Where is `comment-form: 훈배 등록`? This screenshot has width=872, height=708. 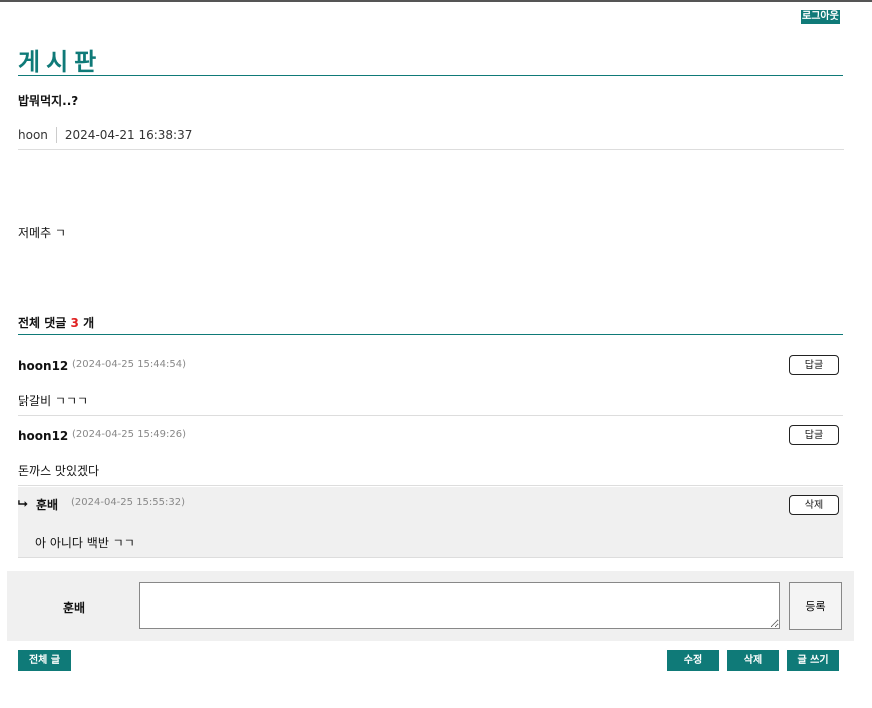
comment-form: 훈배 등록 is located at coordinates (430, 606).